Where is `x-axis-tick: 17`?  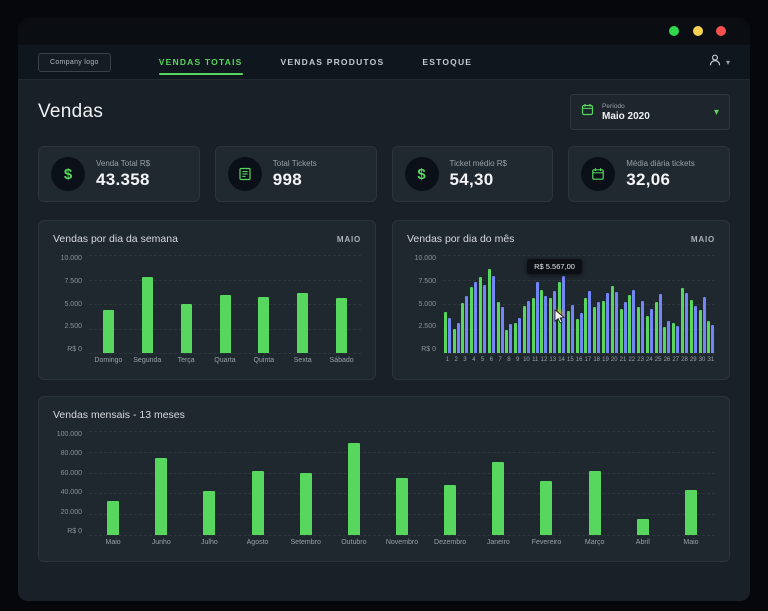
x-axis-tick: 17 is located at coordinates (588, 360).